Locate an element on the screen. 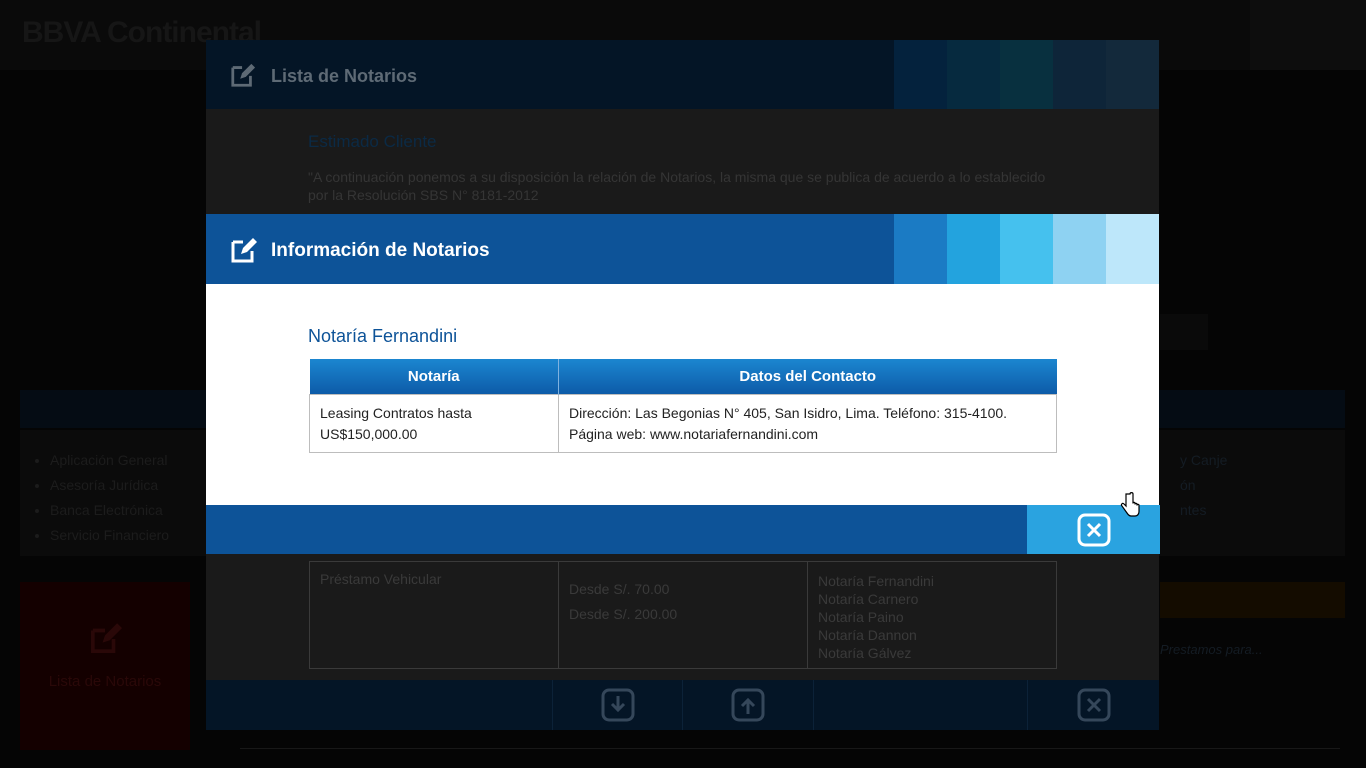  divider is located at coordinates (790, 748).